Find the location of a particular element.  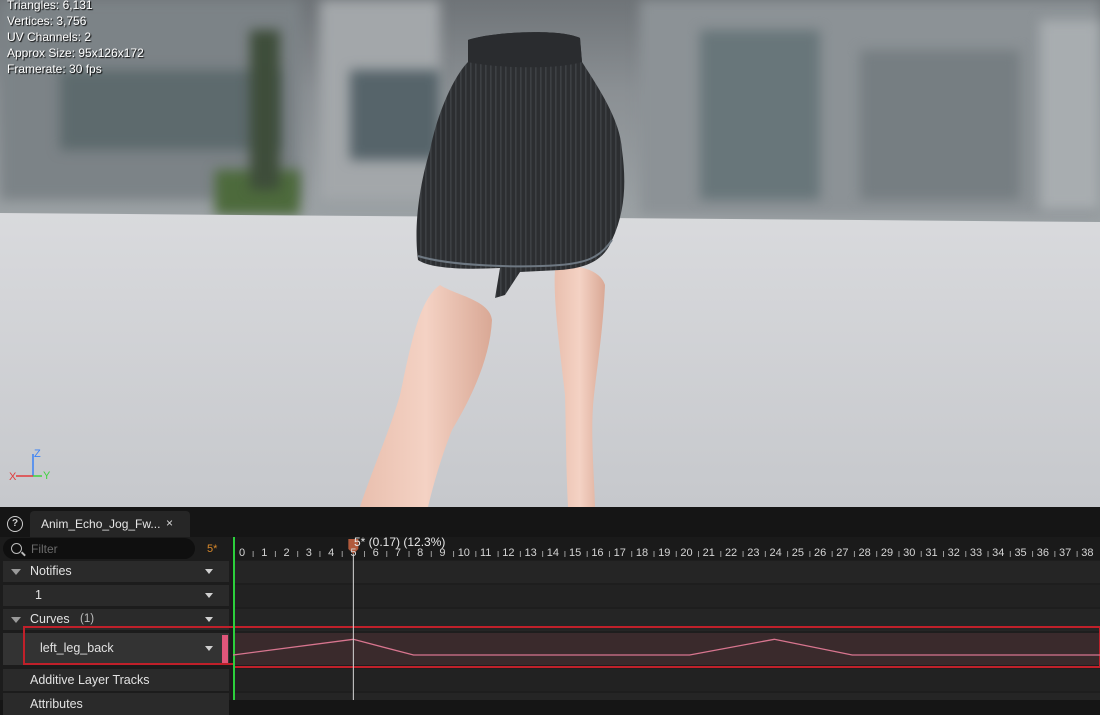

search-input is located at coordinates (106, 548).